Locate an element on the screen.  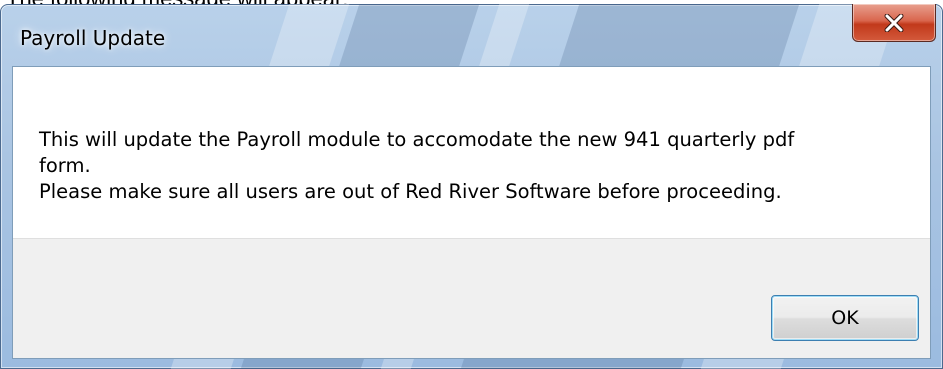
close-x-icon is located at coordinates (894, 22).